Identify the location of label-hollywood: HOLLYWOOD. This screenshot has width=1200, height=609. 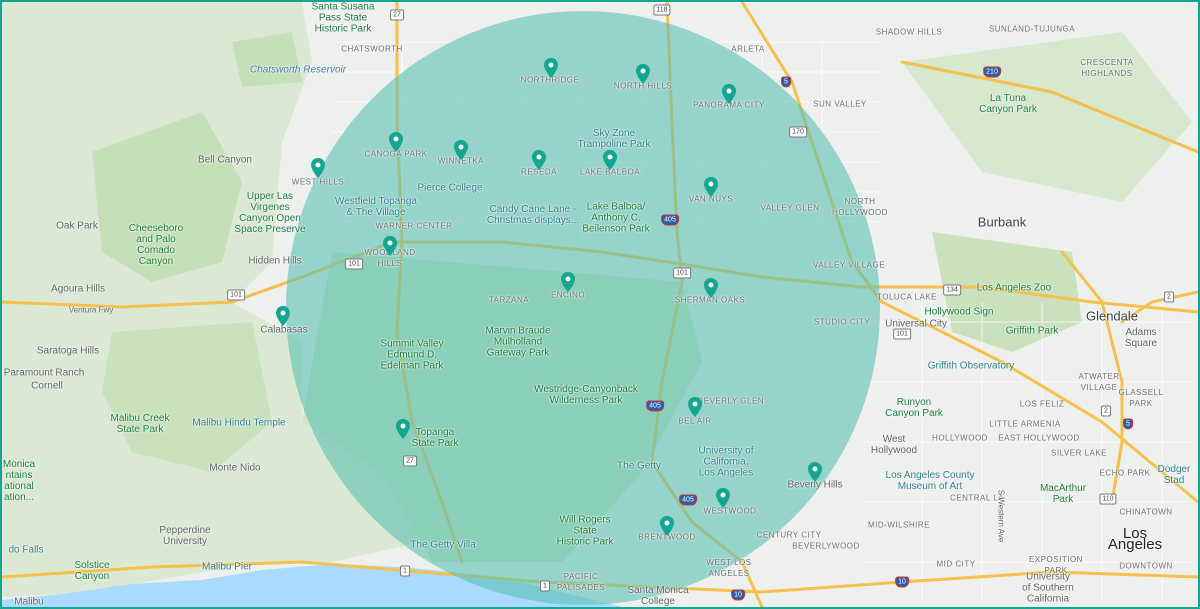
(960, 438).